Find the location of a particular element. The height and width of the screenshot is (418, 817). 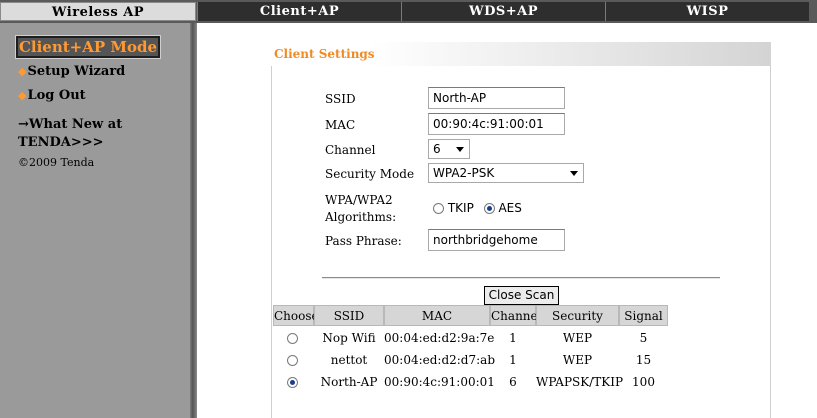

channel-label: Channel is located at coordinates (350, 150).